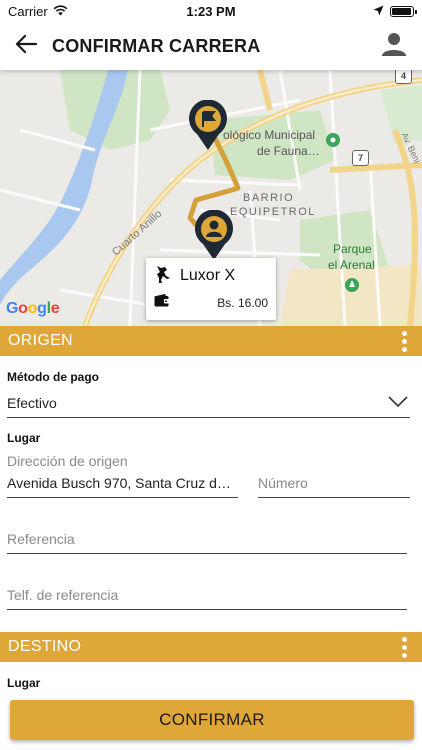 The image size is (422, 750). Describe the element at coordinates (45, 646) in the screenshot. I see `destination-section-title: DESTINO` at that location.